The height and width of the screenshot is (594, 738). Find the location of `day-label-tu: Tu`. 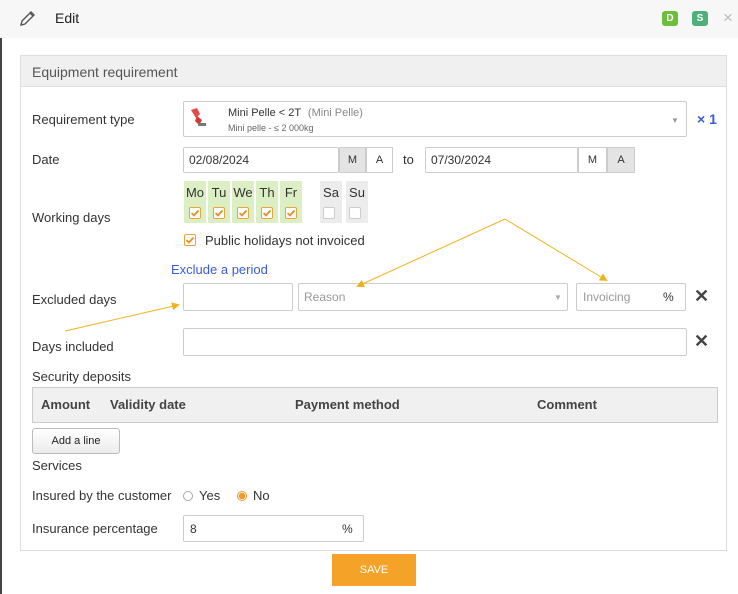

day-label-tu: Tu is located at coordinates (219, 192).